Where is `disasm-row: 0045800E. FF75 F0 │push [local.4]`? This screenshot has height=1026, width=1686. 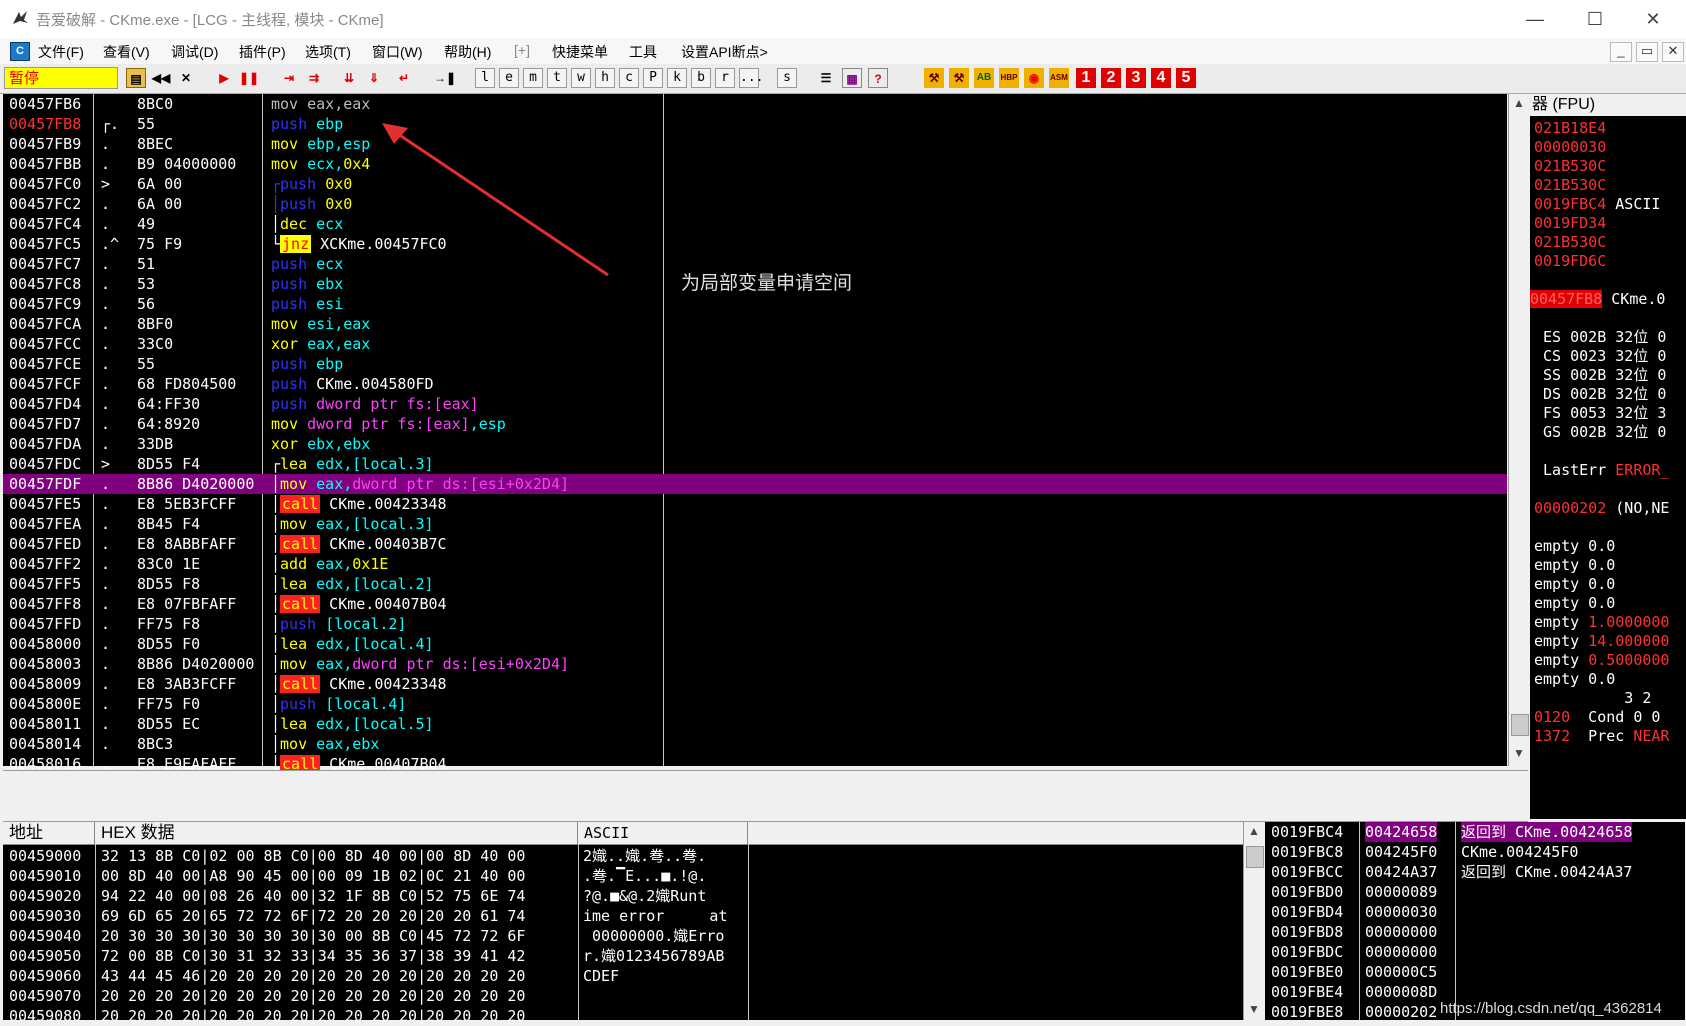 disasm-row: 0045800E. FF75 F0 │push [local.4] is located at coordinates (755, 704).